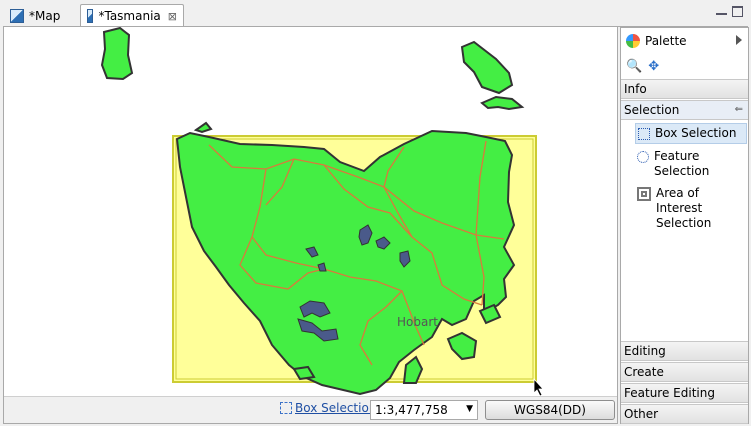 The width and height of the screenshot is (751, 426). Describe the element at coordinates (684, 414) in the screenshot. I see `drawer-other: Other` at that location.